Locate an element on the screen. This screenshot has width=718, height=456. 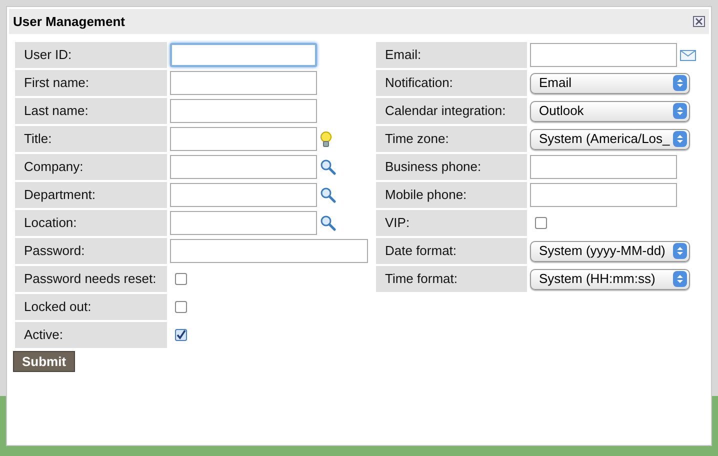
field-label: Password: is located at coordinates (91, 251).